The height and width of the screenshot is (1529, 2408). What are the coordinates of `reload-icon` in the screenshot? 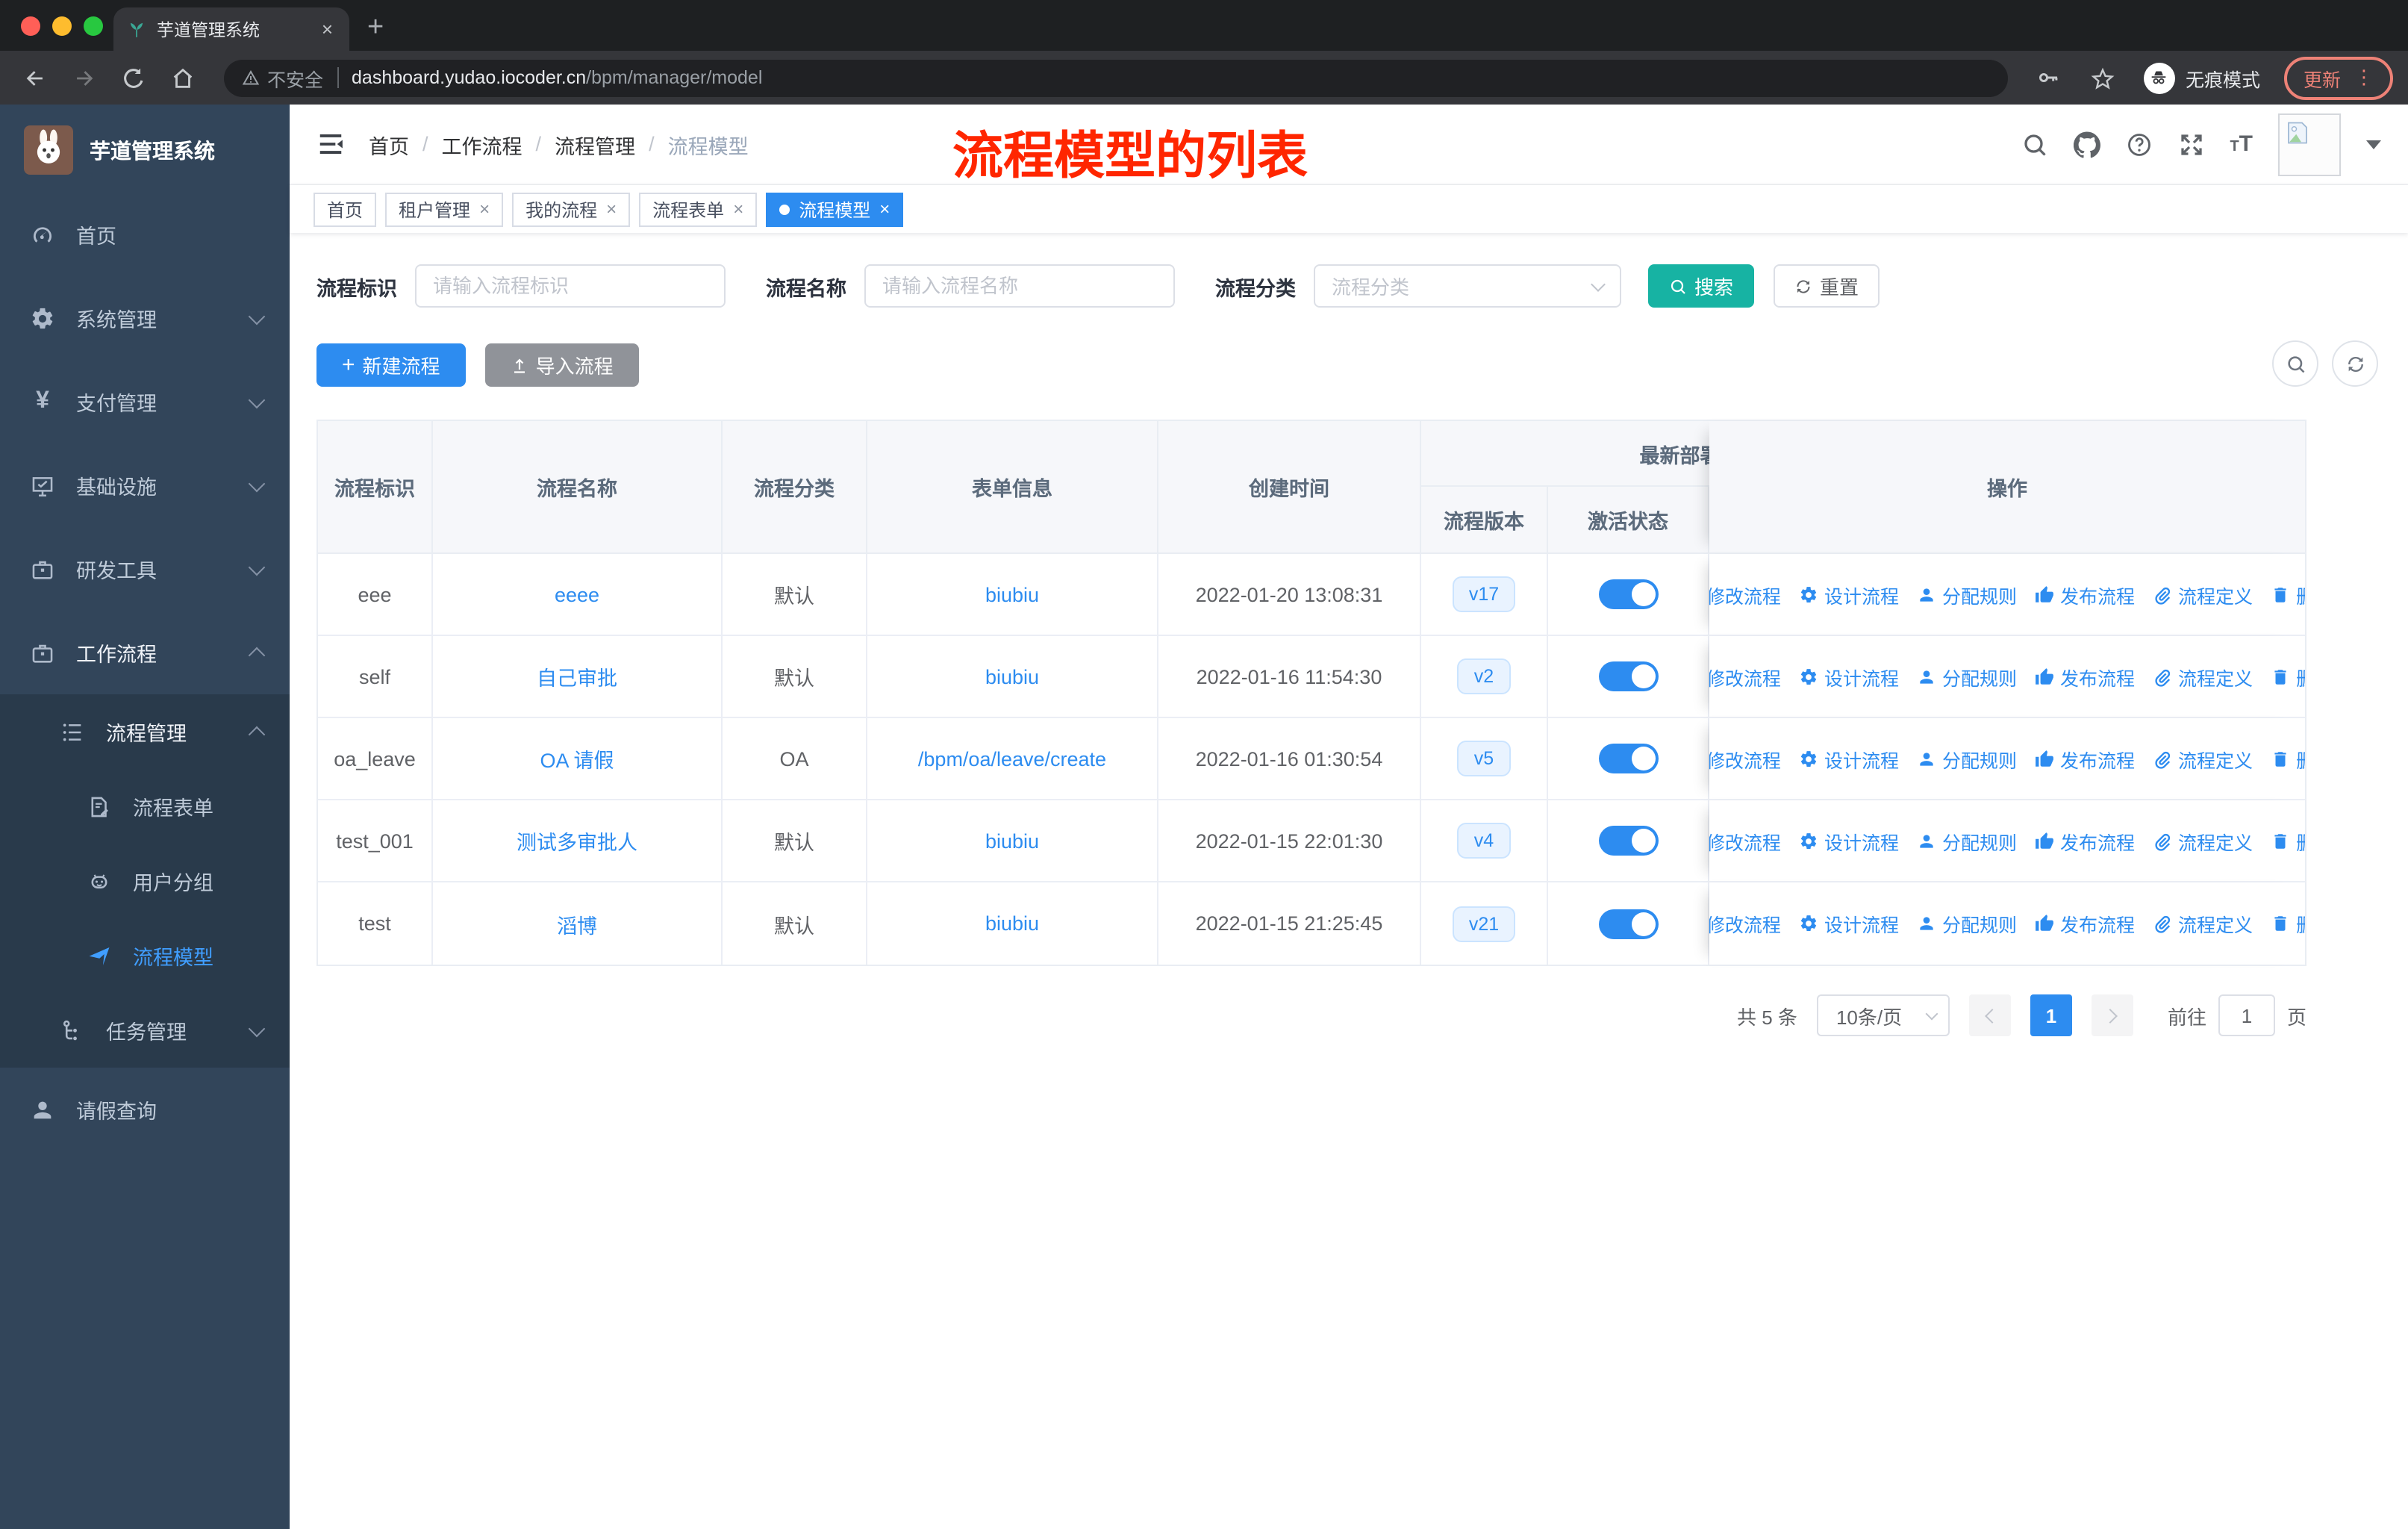 It's located at (133, 78).